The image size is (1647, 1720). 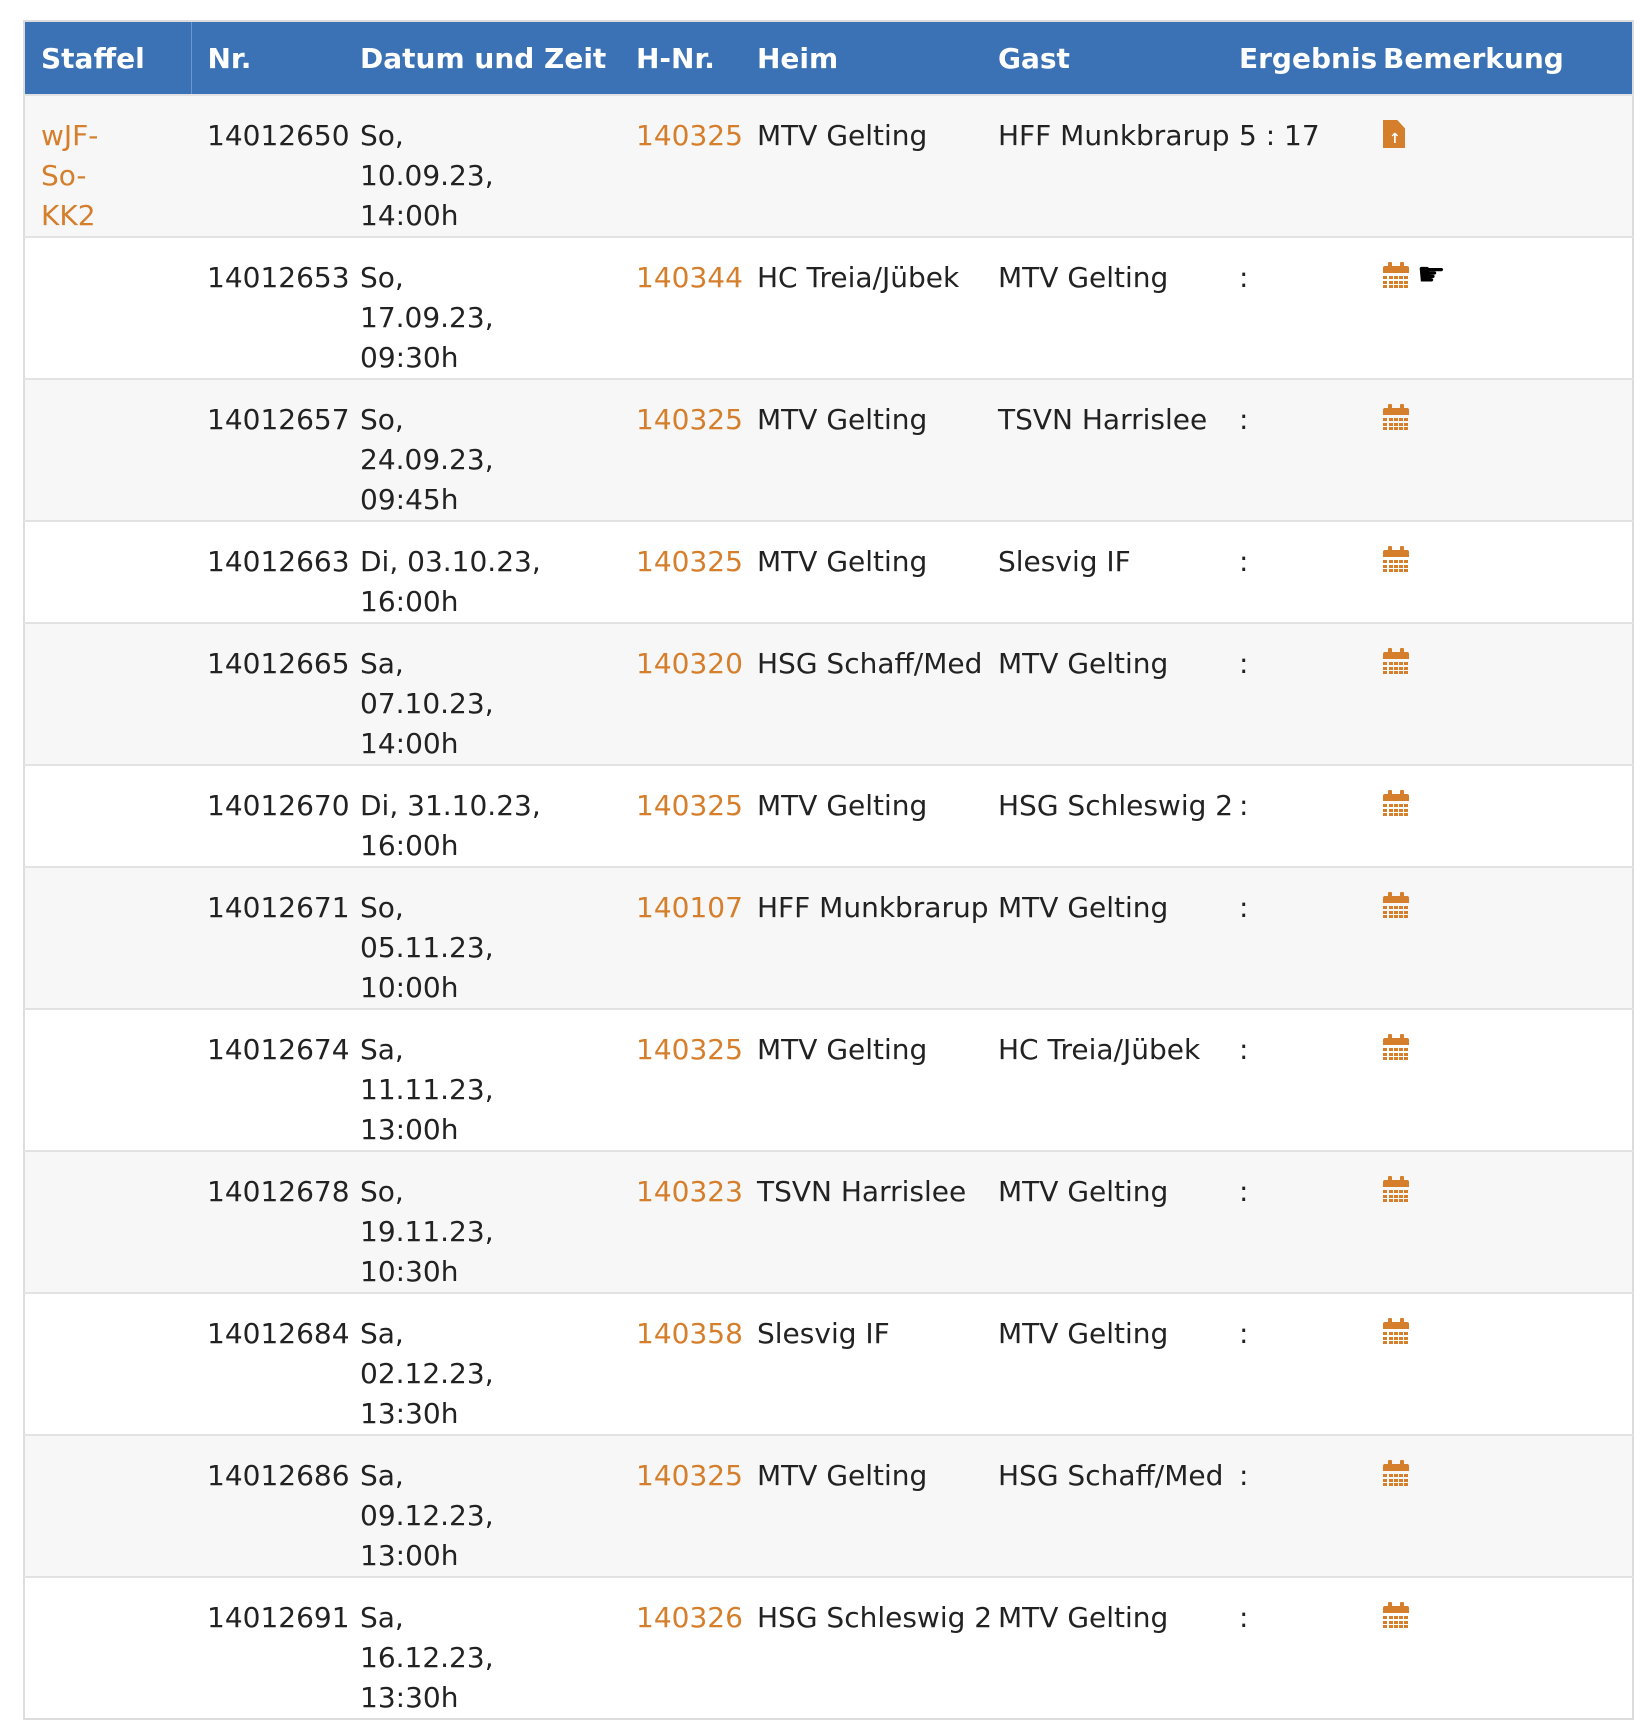 I want to click on cell-datum: Sa, 09.12.23, 13:00h, so click(x=482, y=1505).